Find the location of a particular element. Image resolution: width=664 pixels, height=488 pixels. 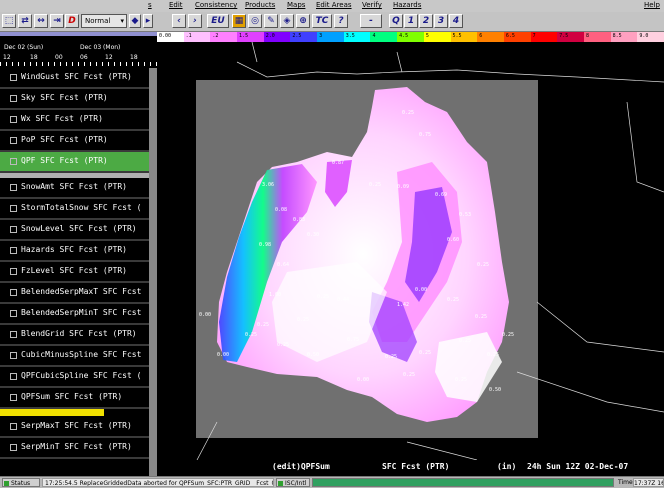

grid-value-label: 0.98 is located at coordinates (265, 245).